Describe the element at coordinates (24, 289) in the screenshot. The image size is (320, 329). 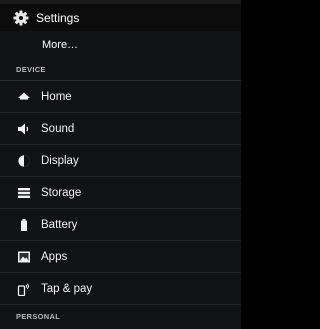
I see `tap-pay-icon` at that location.